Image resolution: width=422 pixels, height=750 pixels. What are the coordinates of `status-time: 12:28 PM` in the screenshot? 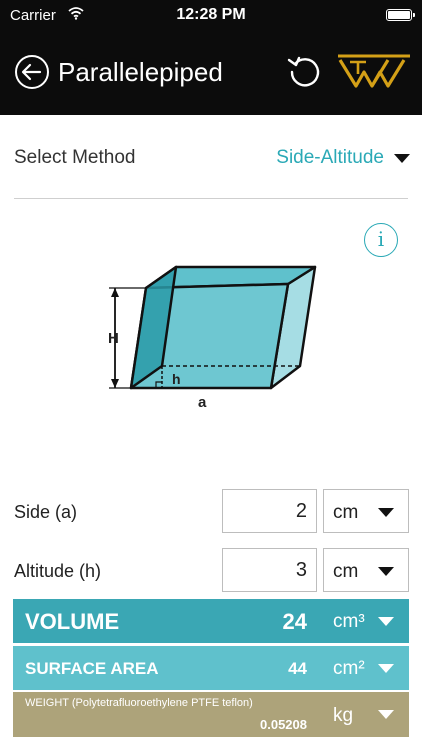 It's located at (211, 14).